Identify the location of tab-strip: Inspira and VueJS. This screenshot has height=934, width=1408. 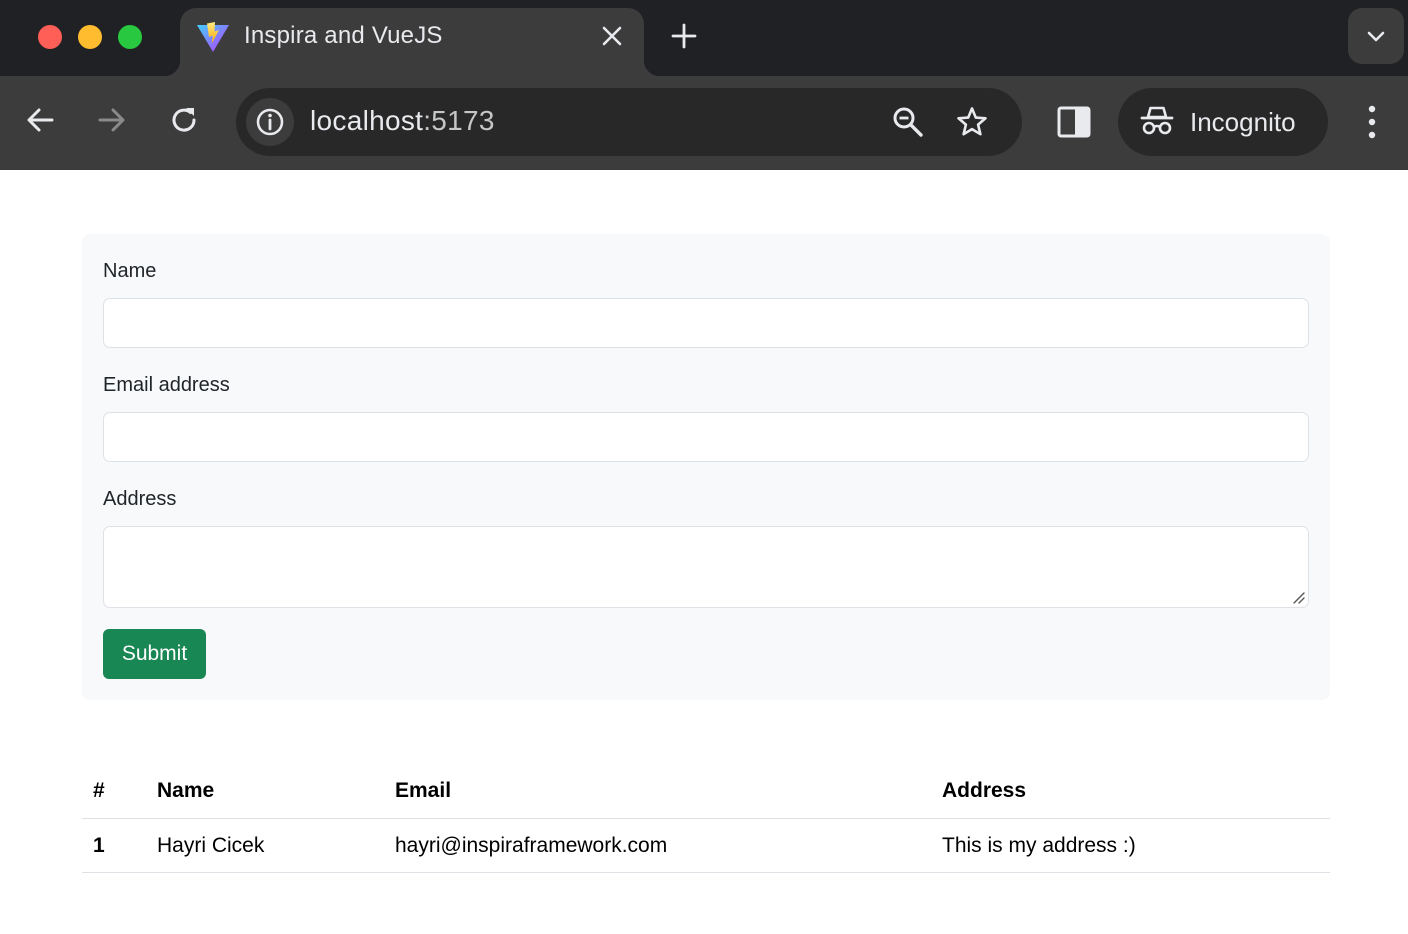
(704, 38).